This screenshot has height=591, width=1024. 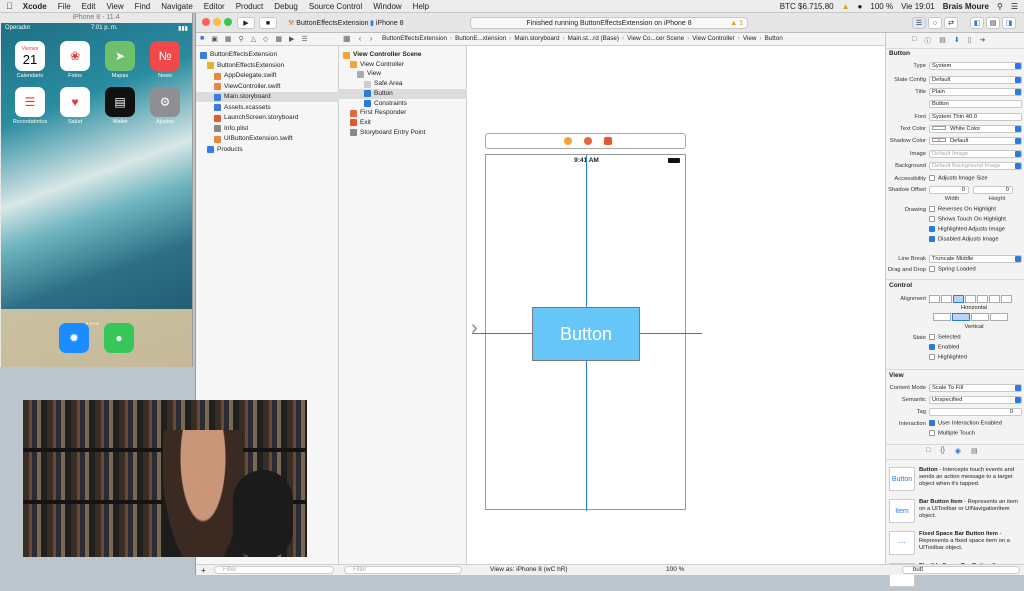 I want to click on outline-item: View Controller Scene, so click(x=403, y=55).